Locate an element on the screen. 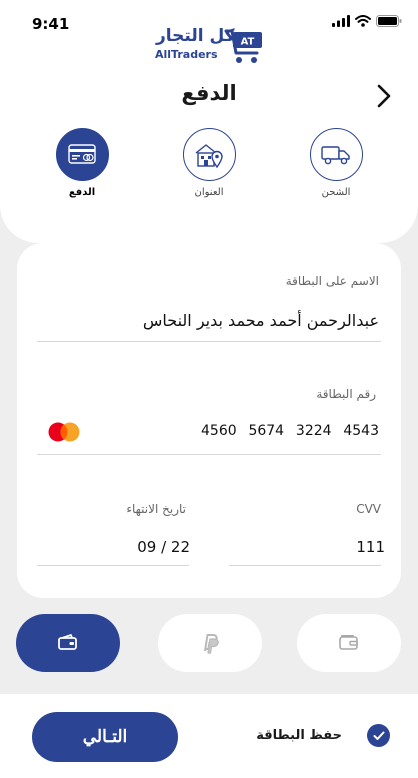 Image resolution: width=418 pixels, height=778 pixels. card-number-group: 4560 is located at coordinates (219, 431).